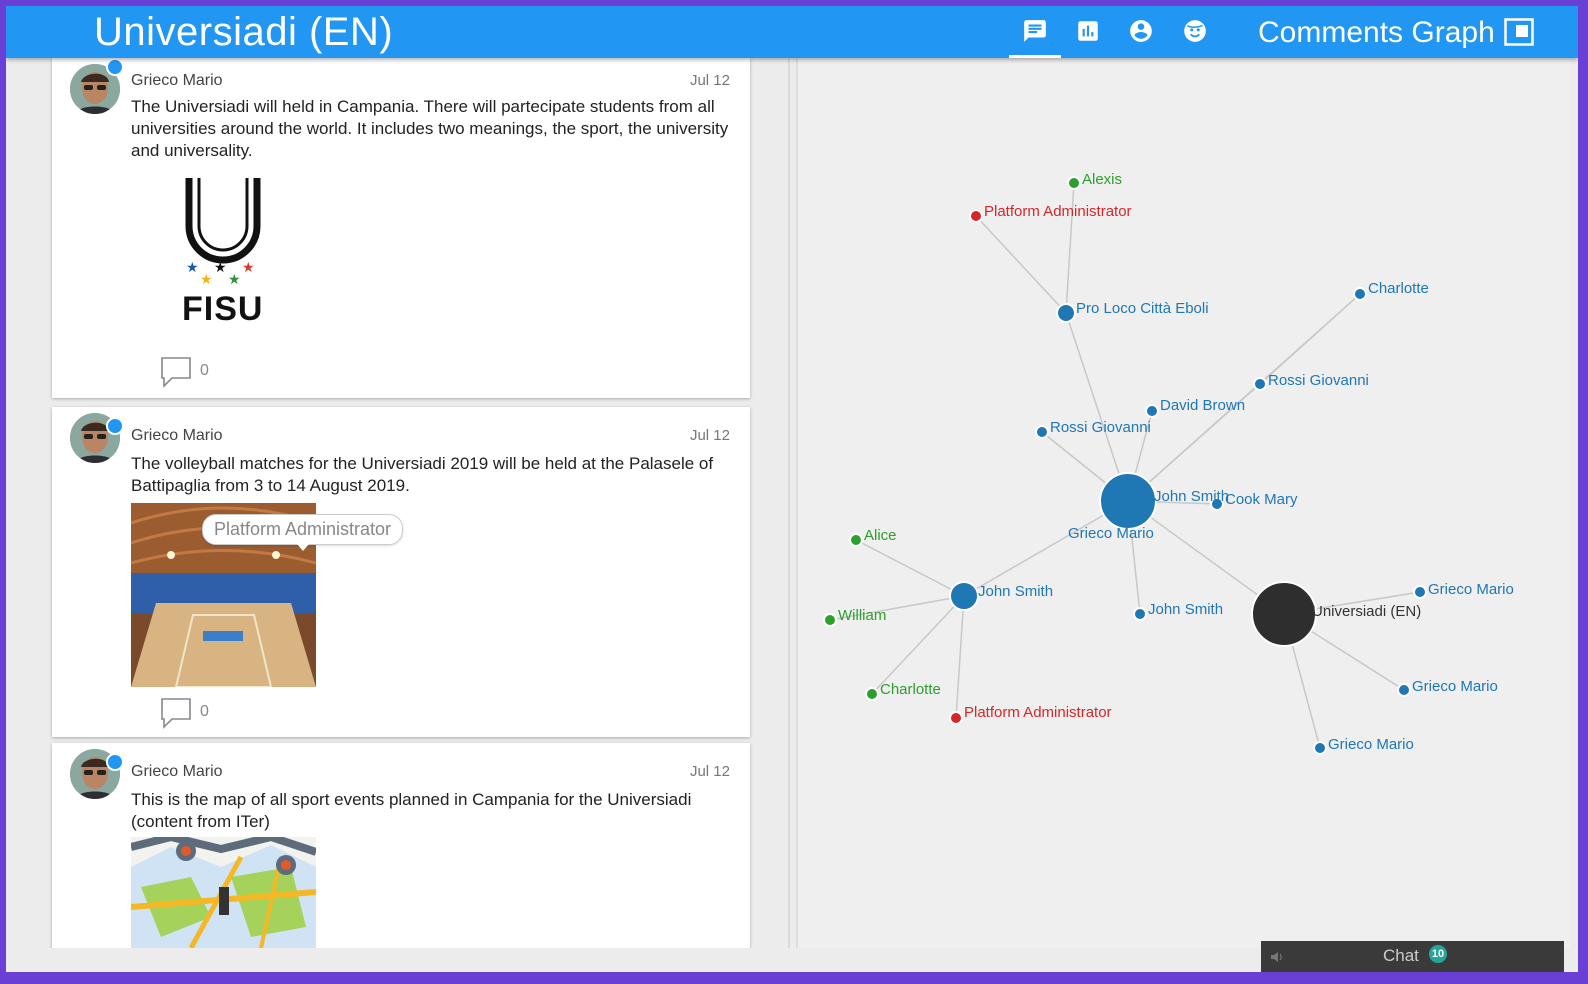 This screenshot has width=1588, height=984. What do you see at coordinates (1366, 611) in the screenshot?
I see `graph-node-label: Universiadi (EN)` at bounding box center [1366, 611].